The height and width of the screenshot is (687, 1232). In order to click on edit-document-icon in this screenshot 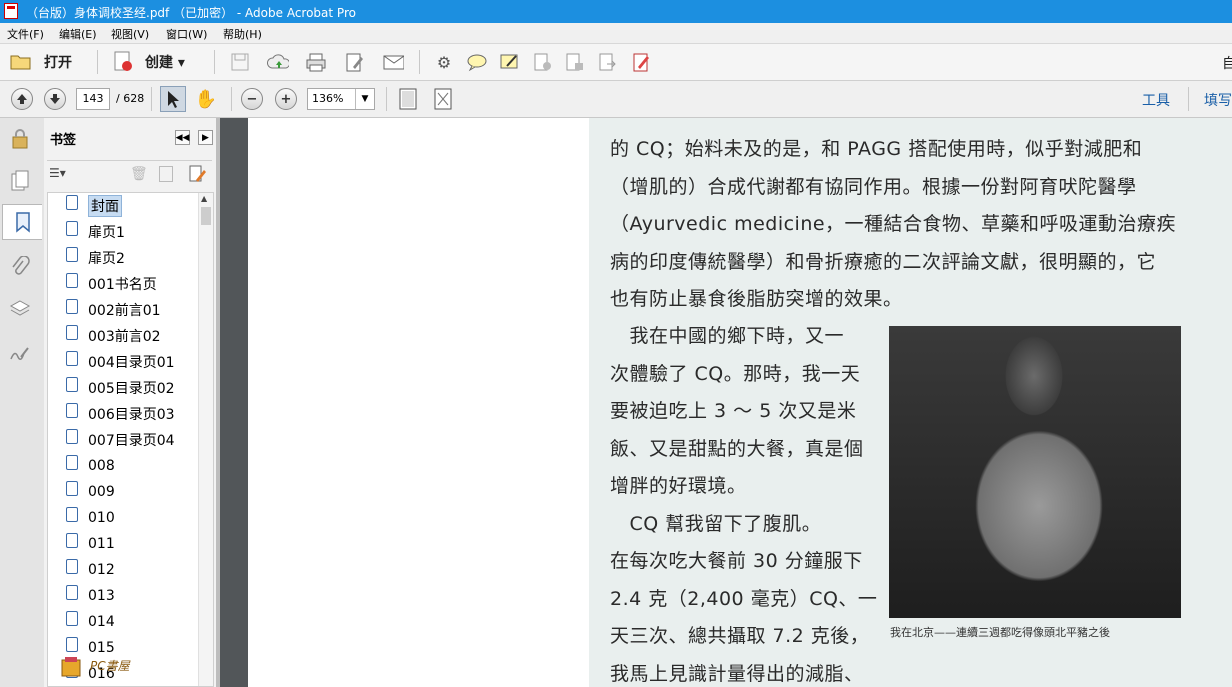, I will do `click(355, 62)`.